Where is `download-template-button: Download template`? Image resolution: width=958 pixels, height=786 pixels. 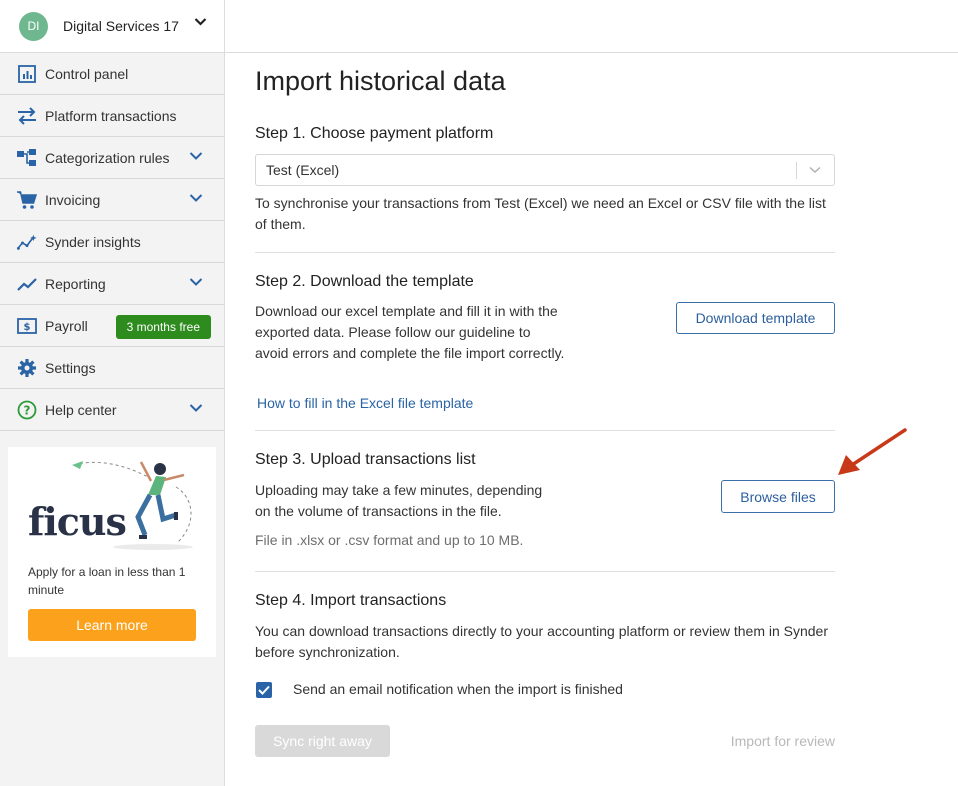 download-template-button: Download template is located at coordinates (755, 318).